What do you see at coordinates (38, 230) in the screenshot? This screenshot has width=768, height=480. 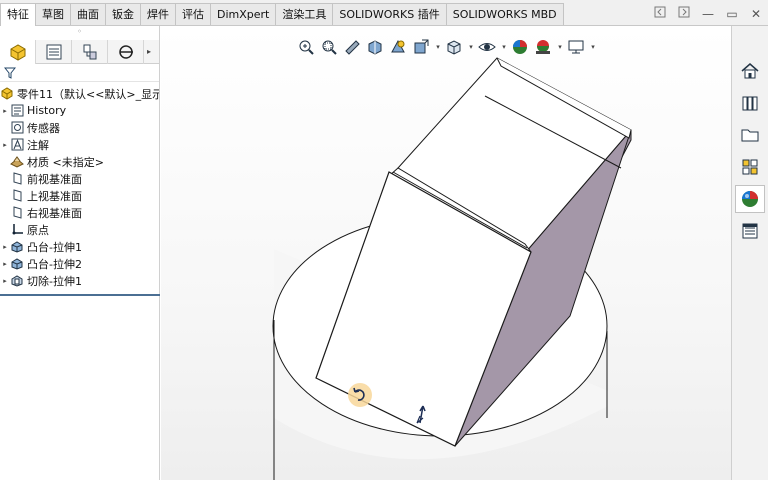 I see `tree-item-label: 原点` at bounding box center [38, 230].